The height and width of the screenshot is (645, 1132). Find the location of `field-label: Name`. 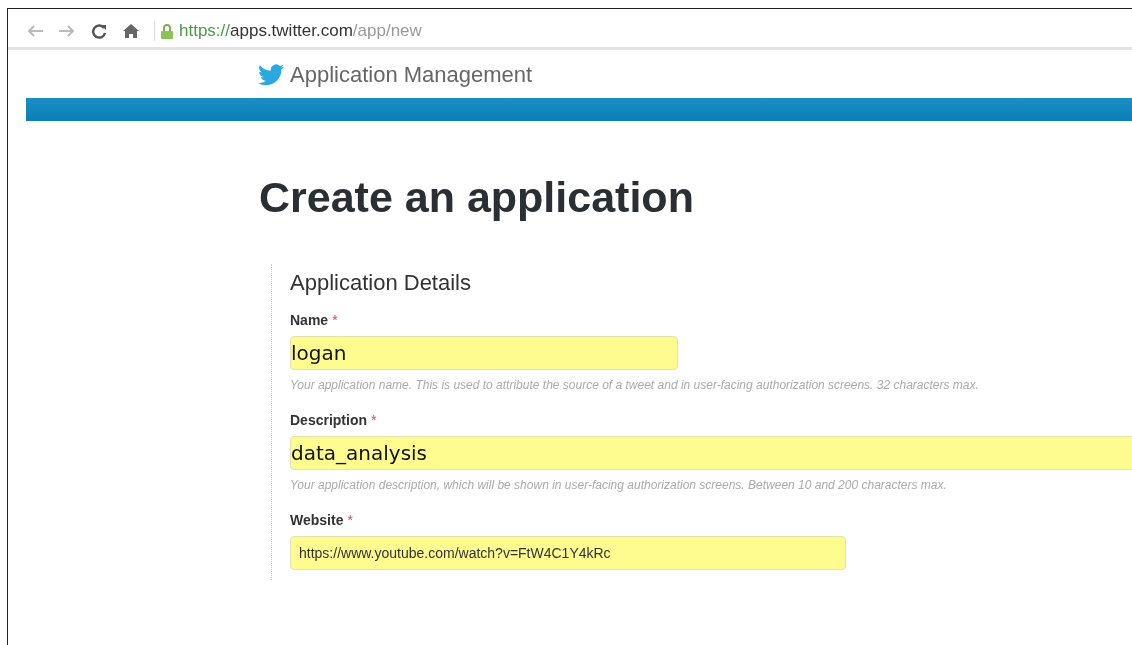

field-label: Name is located at coordinates (309, 320).